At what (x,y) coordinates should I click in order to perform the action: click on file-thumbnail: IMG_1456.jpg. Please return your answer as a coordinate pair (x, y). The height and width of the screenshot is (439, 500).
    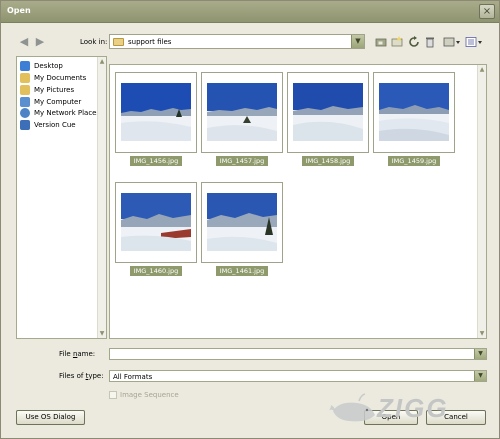
    Looking at the image, I should click on (156, 120).